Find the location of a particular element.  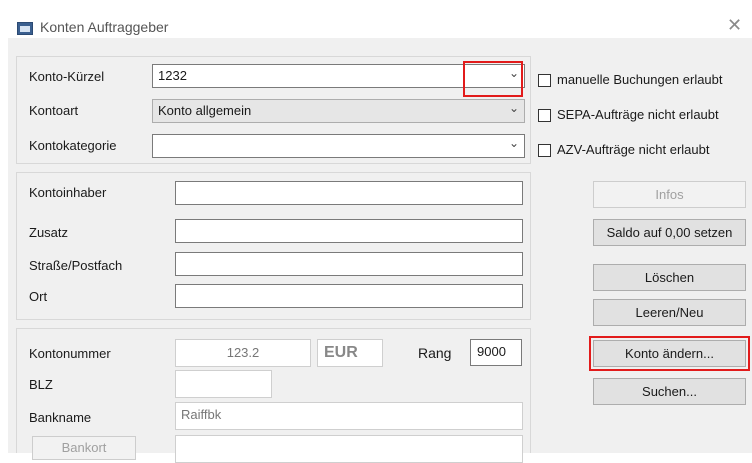

bankname-label: Bankname is located at coordinates (60, 417).